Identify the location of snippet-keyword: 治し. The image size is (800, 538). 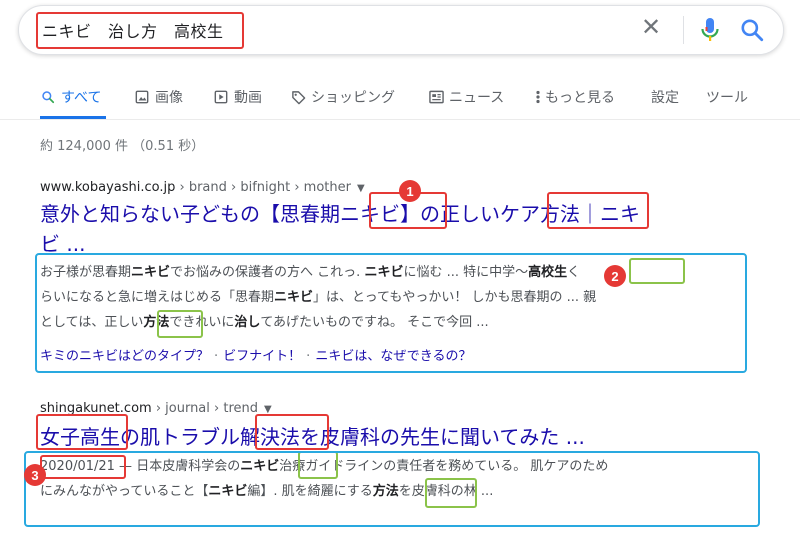
(247, 322).